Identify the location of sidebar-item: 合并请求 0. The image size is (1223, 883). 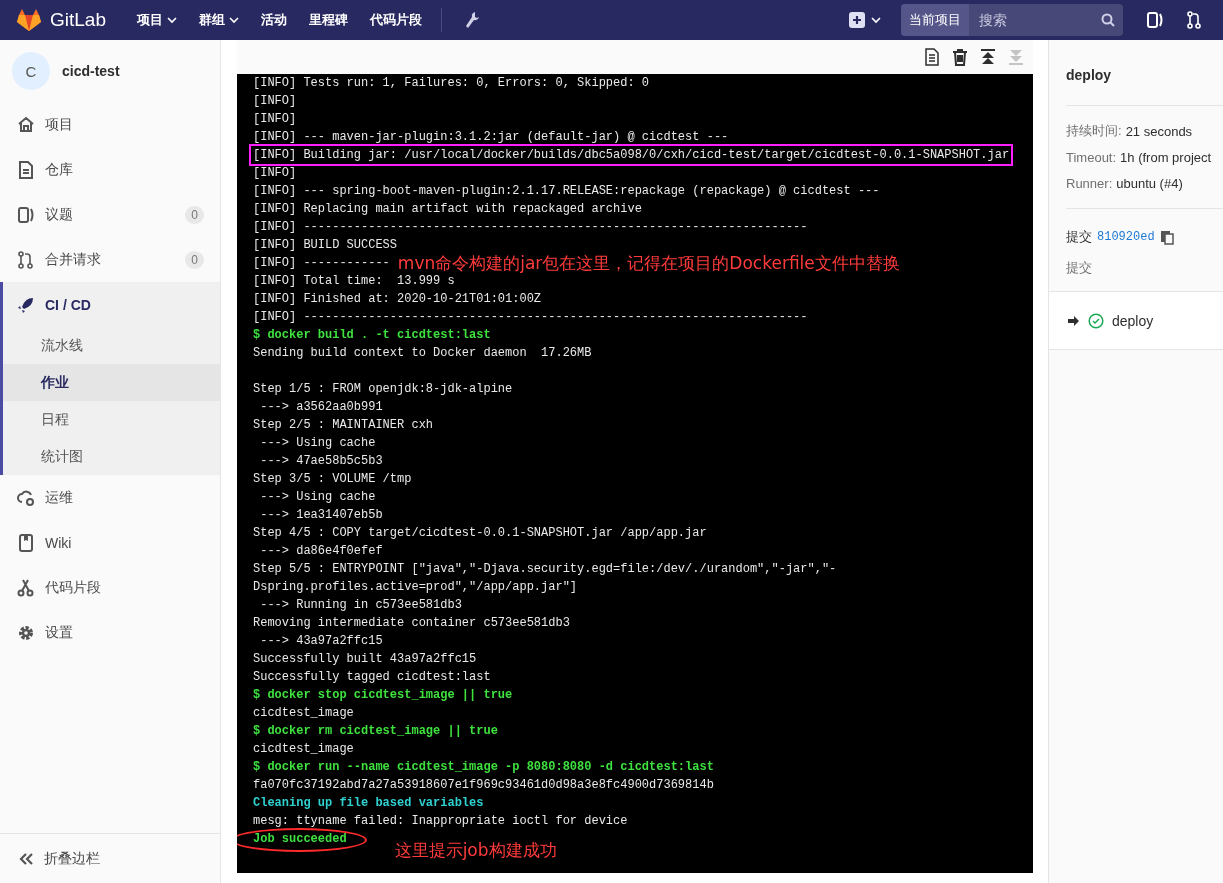
(110, 259).